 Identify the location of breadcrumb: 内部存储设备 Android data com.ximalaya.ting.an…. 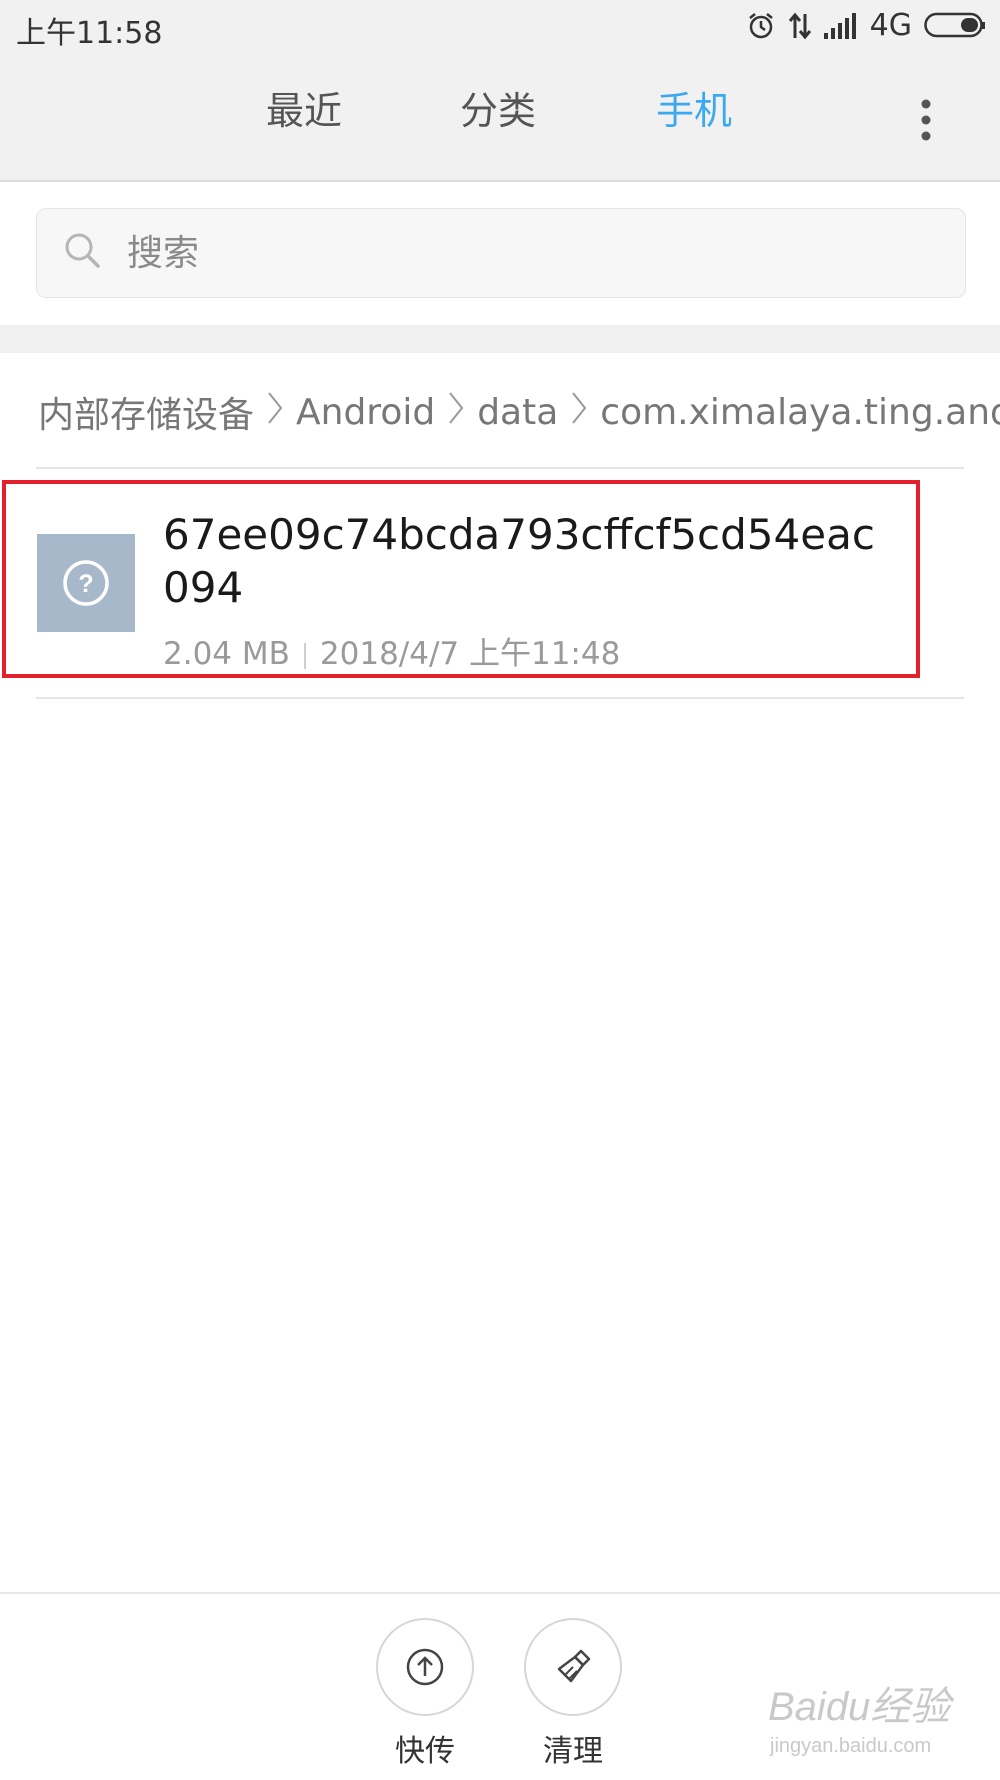
(519, 412).